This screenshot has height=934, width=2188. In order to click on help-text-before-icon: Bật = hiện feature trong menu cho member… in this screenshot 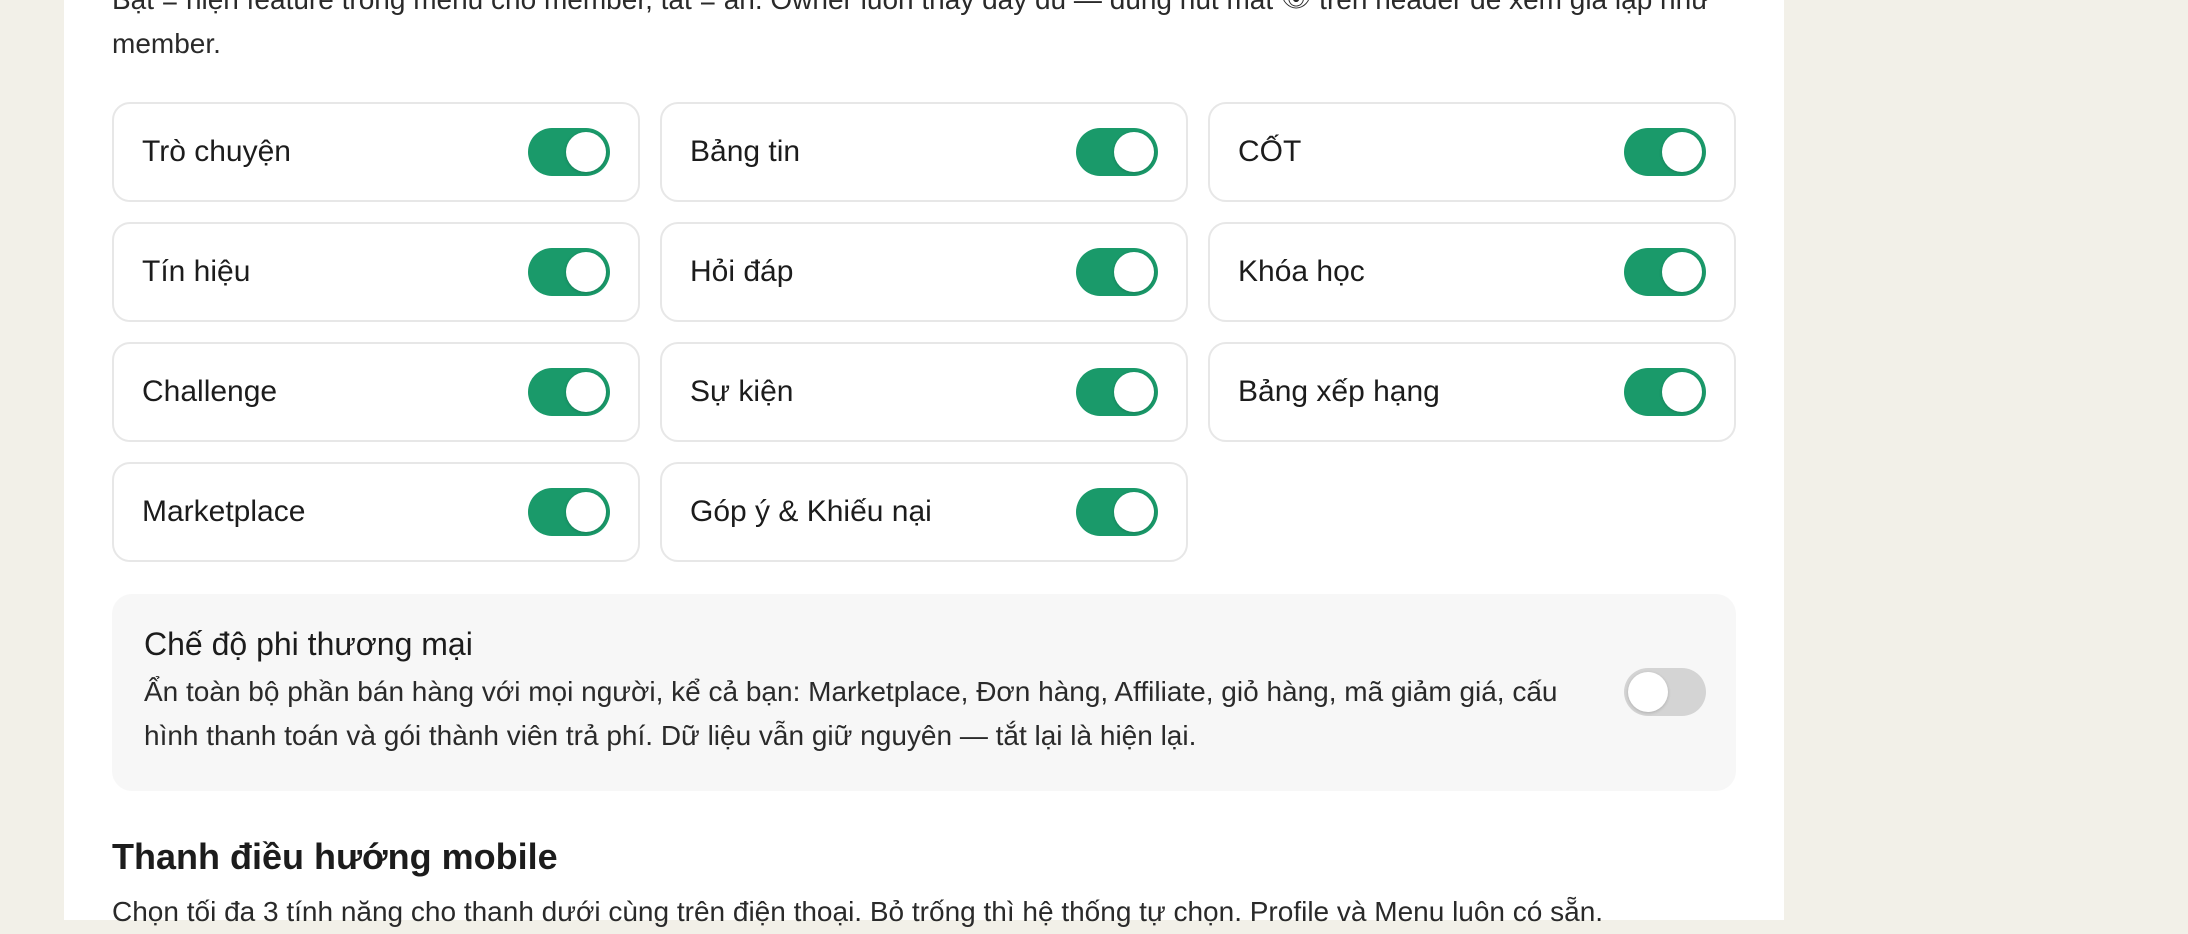, I will do `click(696, 7)`.